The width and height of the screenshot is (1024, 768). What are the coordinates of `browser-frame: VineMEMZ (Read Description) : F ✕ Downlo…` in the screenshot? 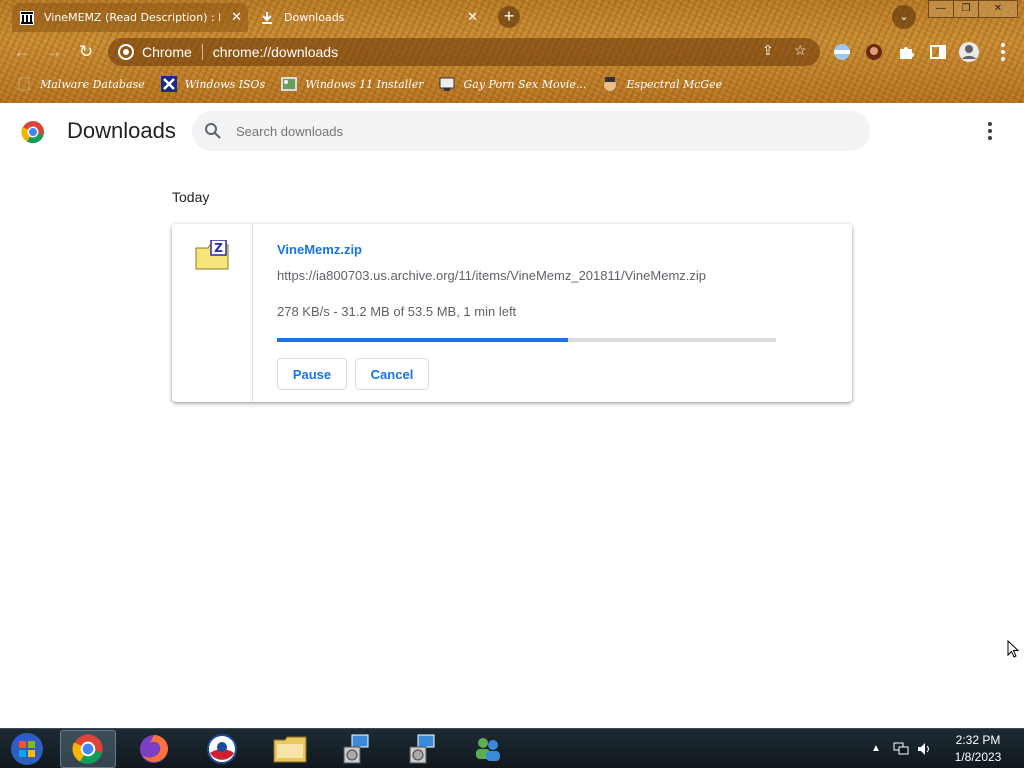 It's located at (512, 51).